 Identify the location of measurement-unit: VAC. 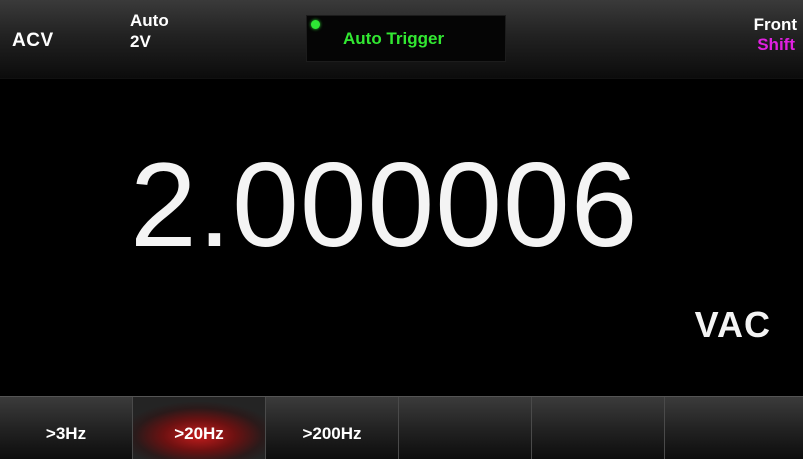
(732, 324).